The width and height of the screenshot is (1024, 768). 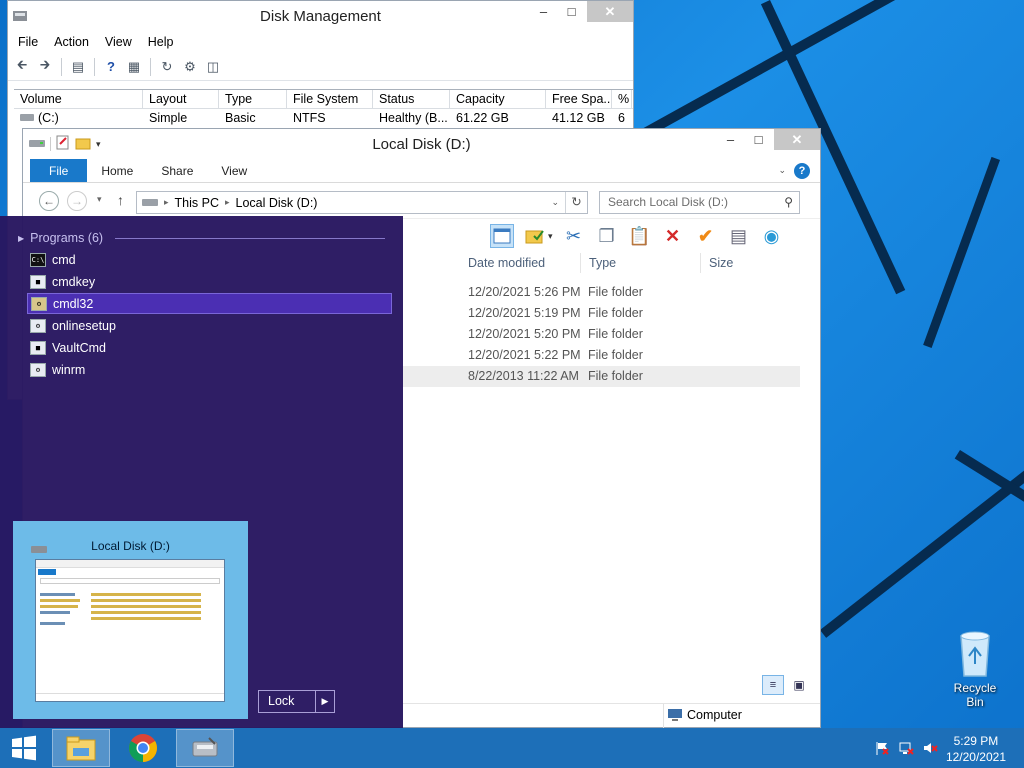 I want to click on taskbar-chrome, so click(x=143, y=748).